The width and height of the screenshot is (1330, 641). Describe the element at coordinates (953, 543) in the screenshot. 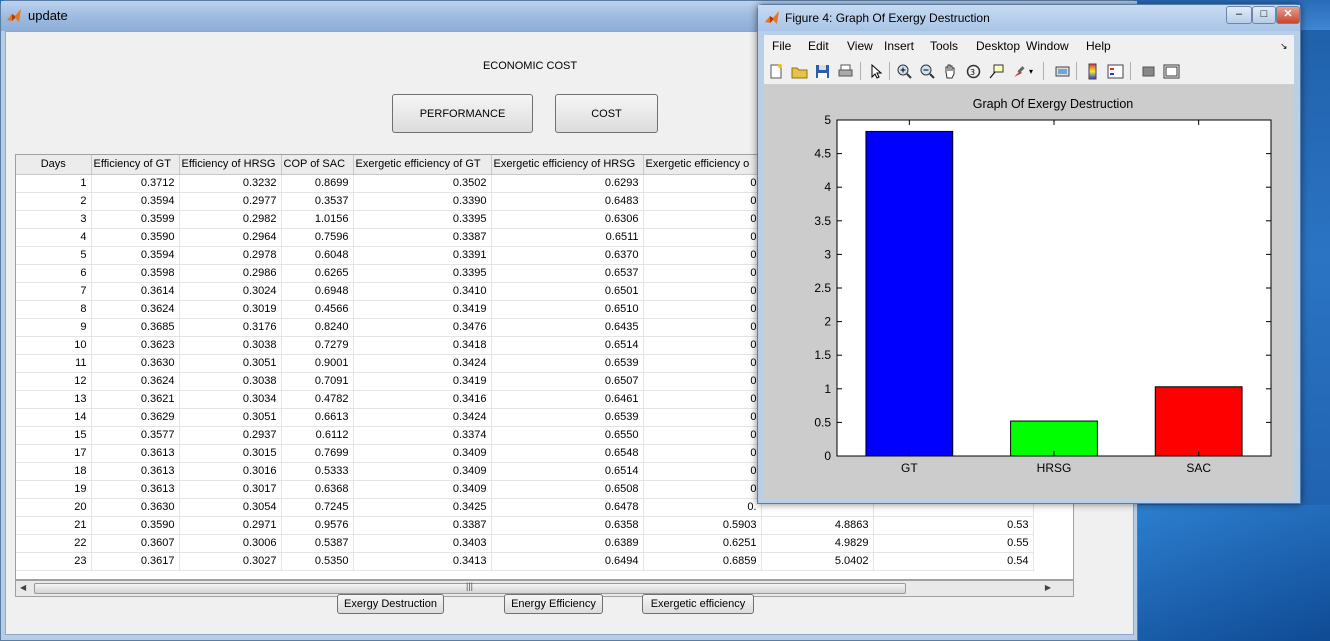

I see `table-cell: 0.55` at that location.